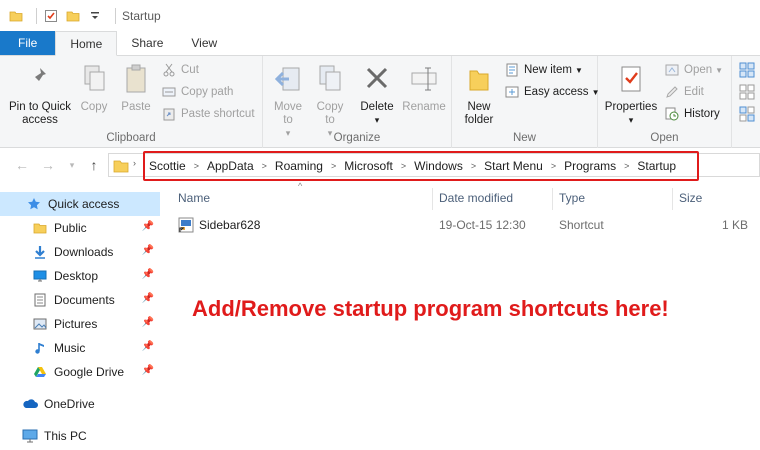  Describe the element at coordinates (460, 225) in the screenshot. I see `table-row: Sidebar628 19-Oct-15 12:30 Shortcut 1 KB` at that location.